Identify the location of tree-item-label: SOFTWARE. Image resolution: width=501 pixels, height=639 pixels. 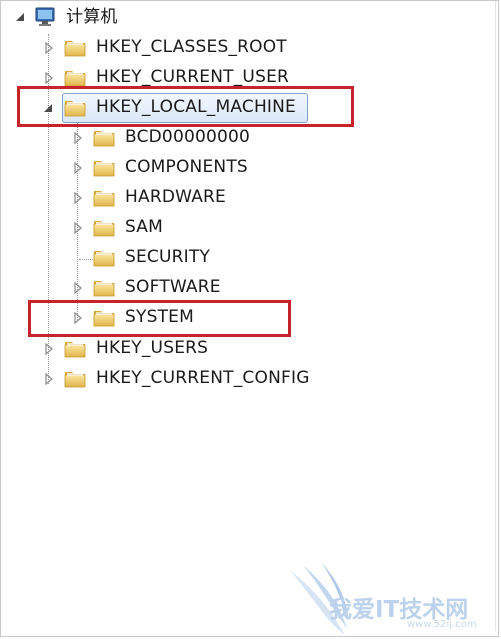
(173, 287).